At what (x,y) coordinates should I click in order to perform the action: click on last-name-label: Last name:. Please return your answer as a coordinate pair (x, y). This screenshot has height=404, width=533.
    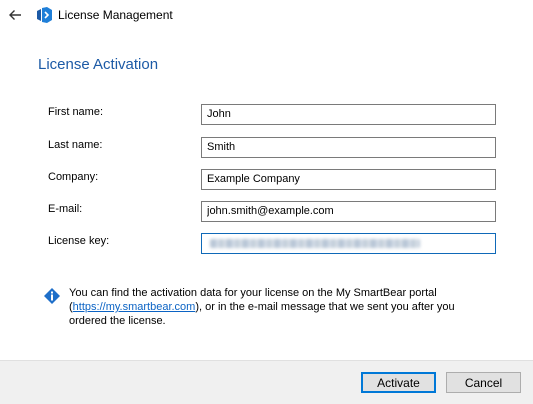
    Looking at the image, I should click on (75, 145).